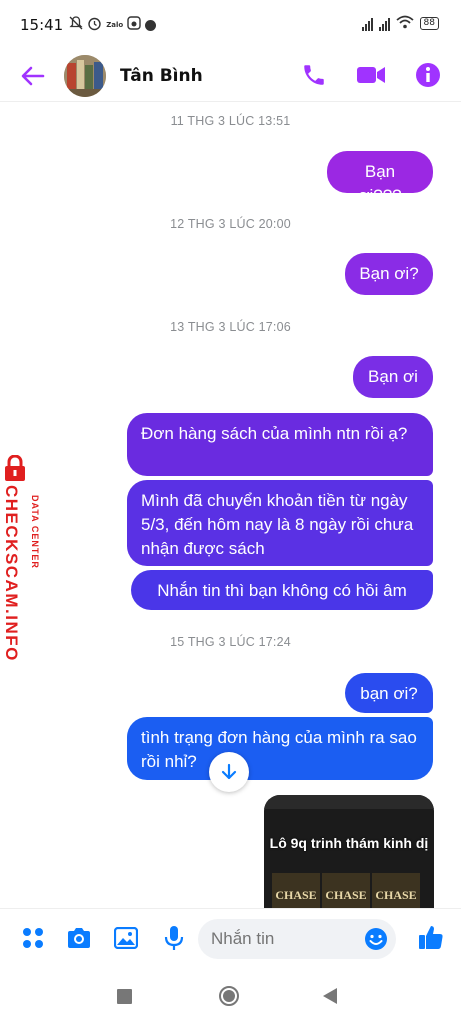 Image resolution: width=461 pixels, height=1024 pixels. I want to click on more-actions-button, so click(33, 938).